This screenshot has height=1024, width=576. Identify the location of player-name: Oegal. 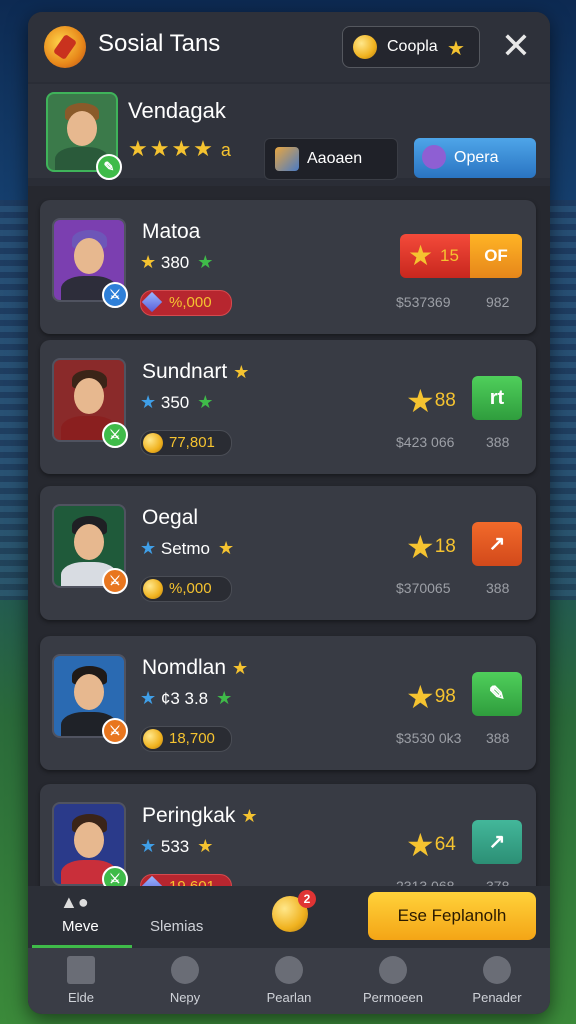
(170, 518).